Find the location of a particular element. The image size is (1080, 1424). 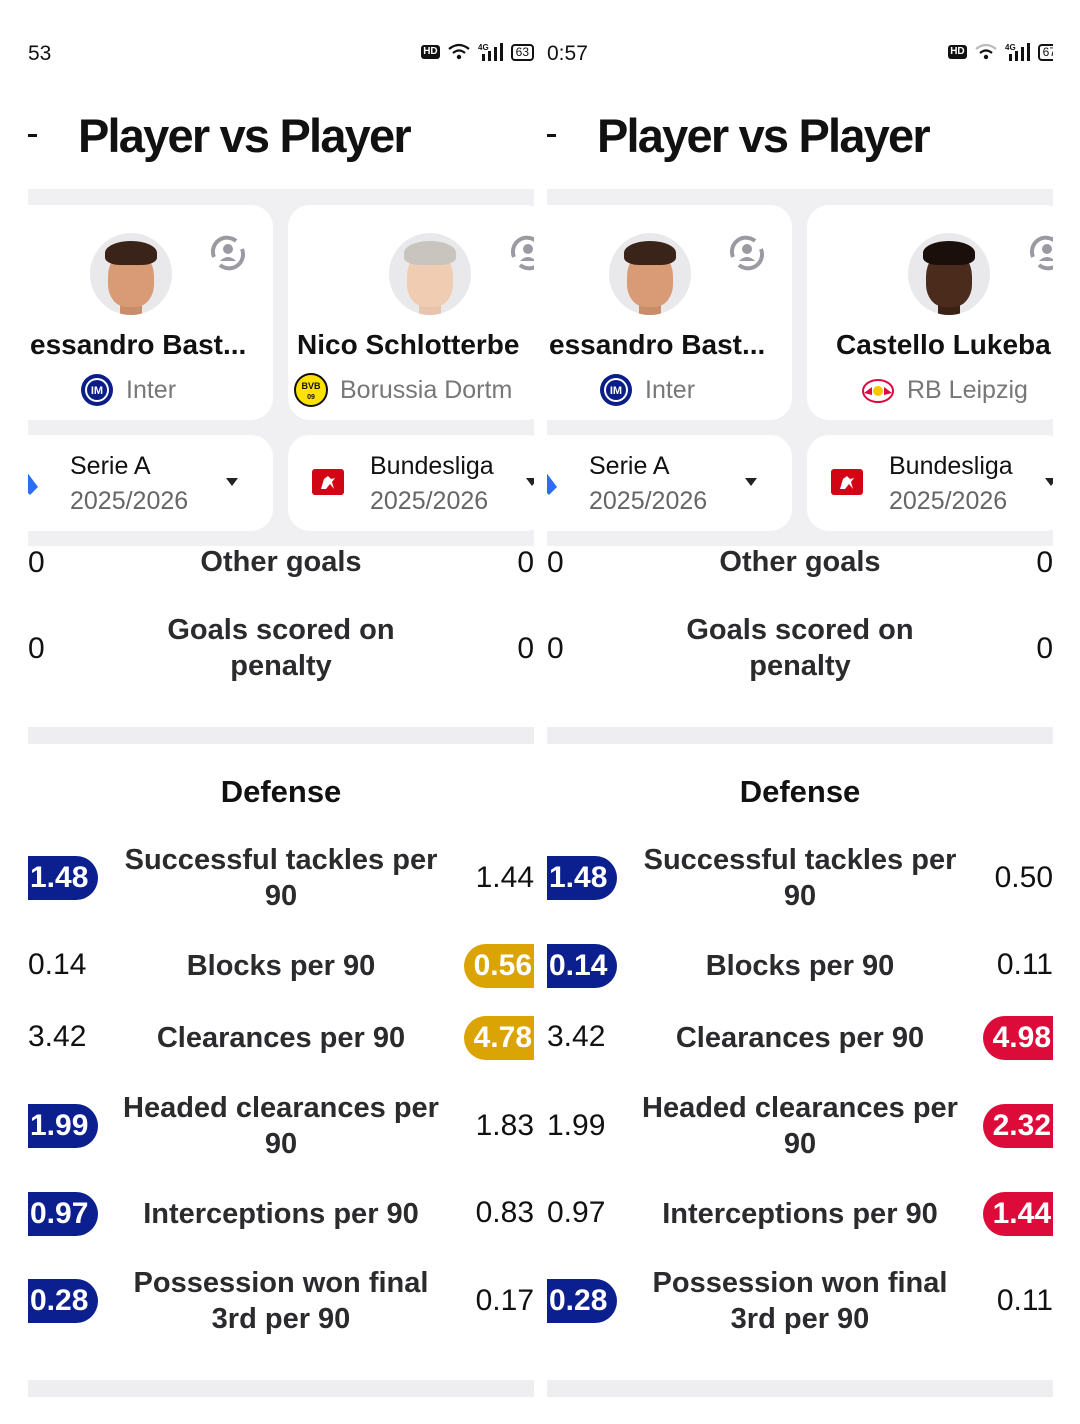

player-2-team: RB Leipzig is located at coordinates (944, 390).